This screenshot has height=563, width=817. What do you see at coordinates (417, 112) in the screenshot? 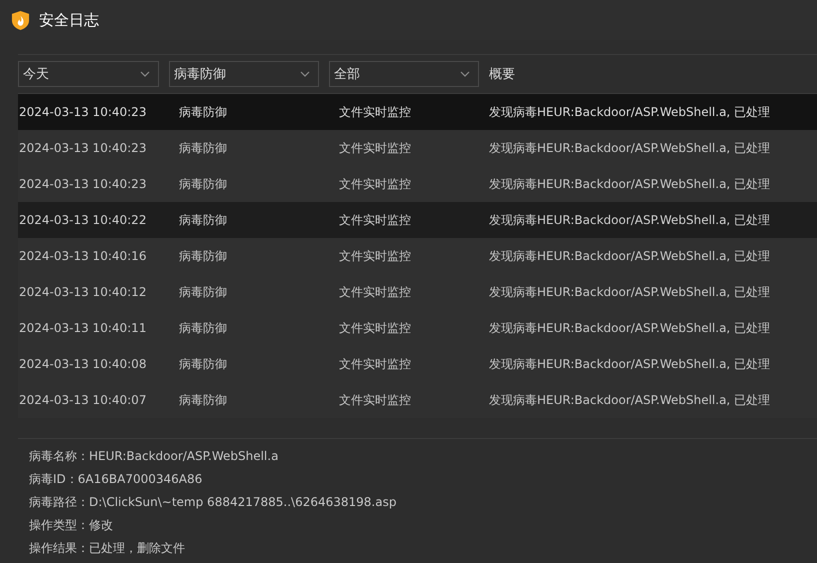
I see `log-row: 2024-03-13 10:40:23 病毒防御 文件实时监控 发现病毒HEUR:Backdoor/ASP.WebShell.a, 已处理` at bounding box center [417, 112].